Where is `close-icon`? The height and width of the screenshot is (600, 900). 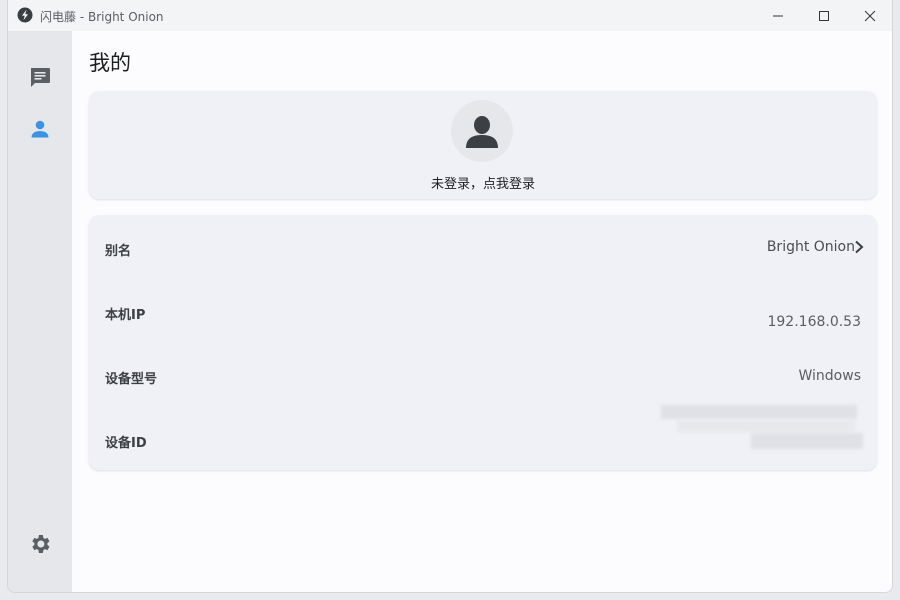 close-icon is located at coordinates (870, 15).